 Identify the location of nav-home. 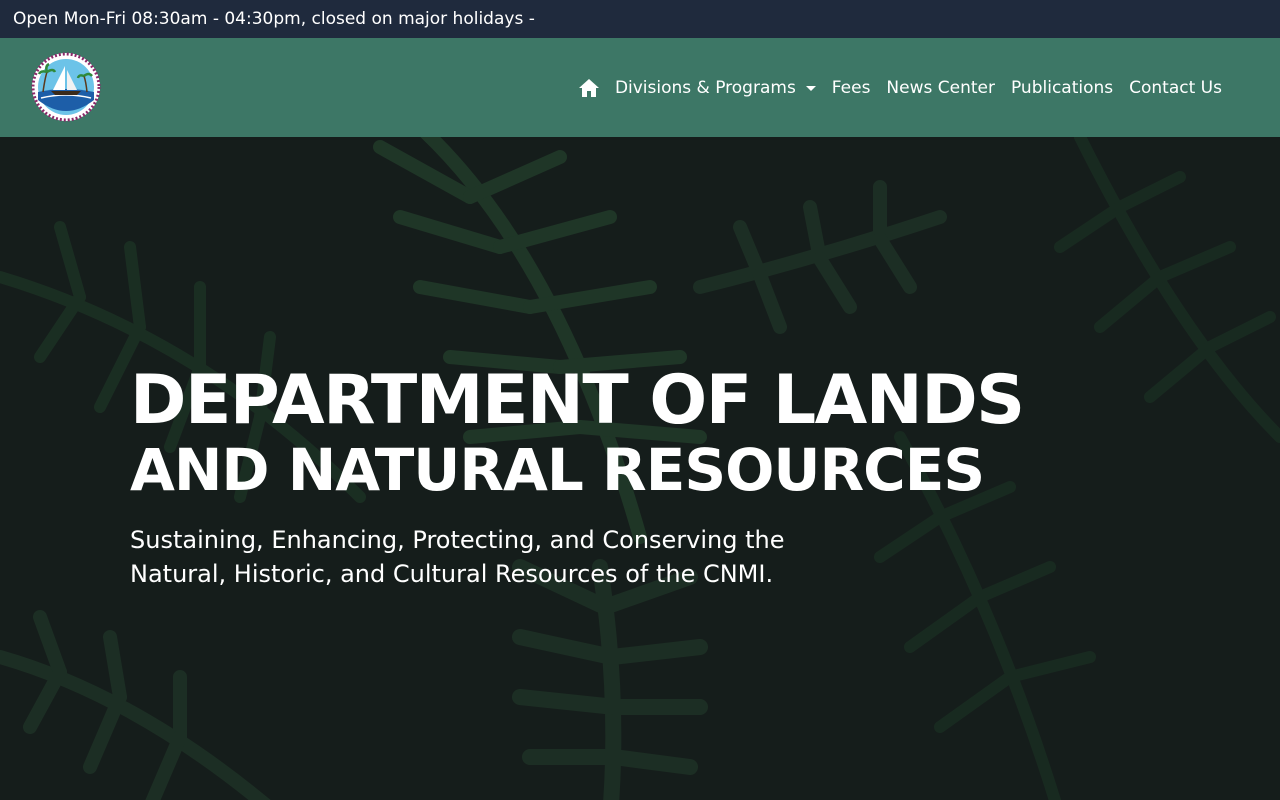
(589, 87).